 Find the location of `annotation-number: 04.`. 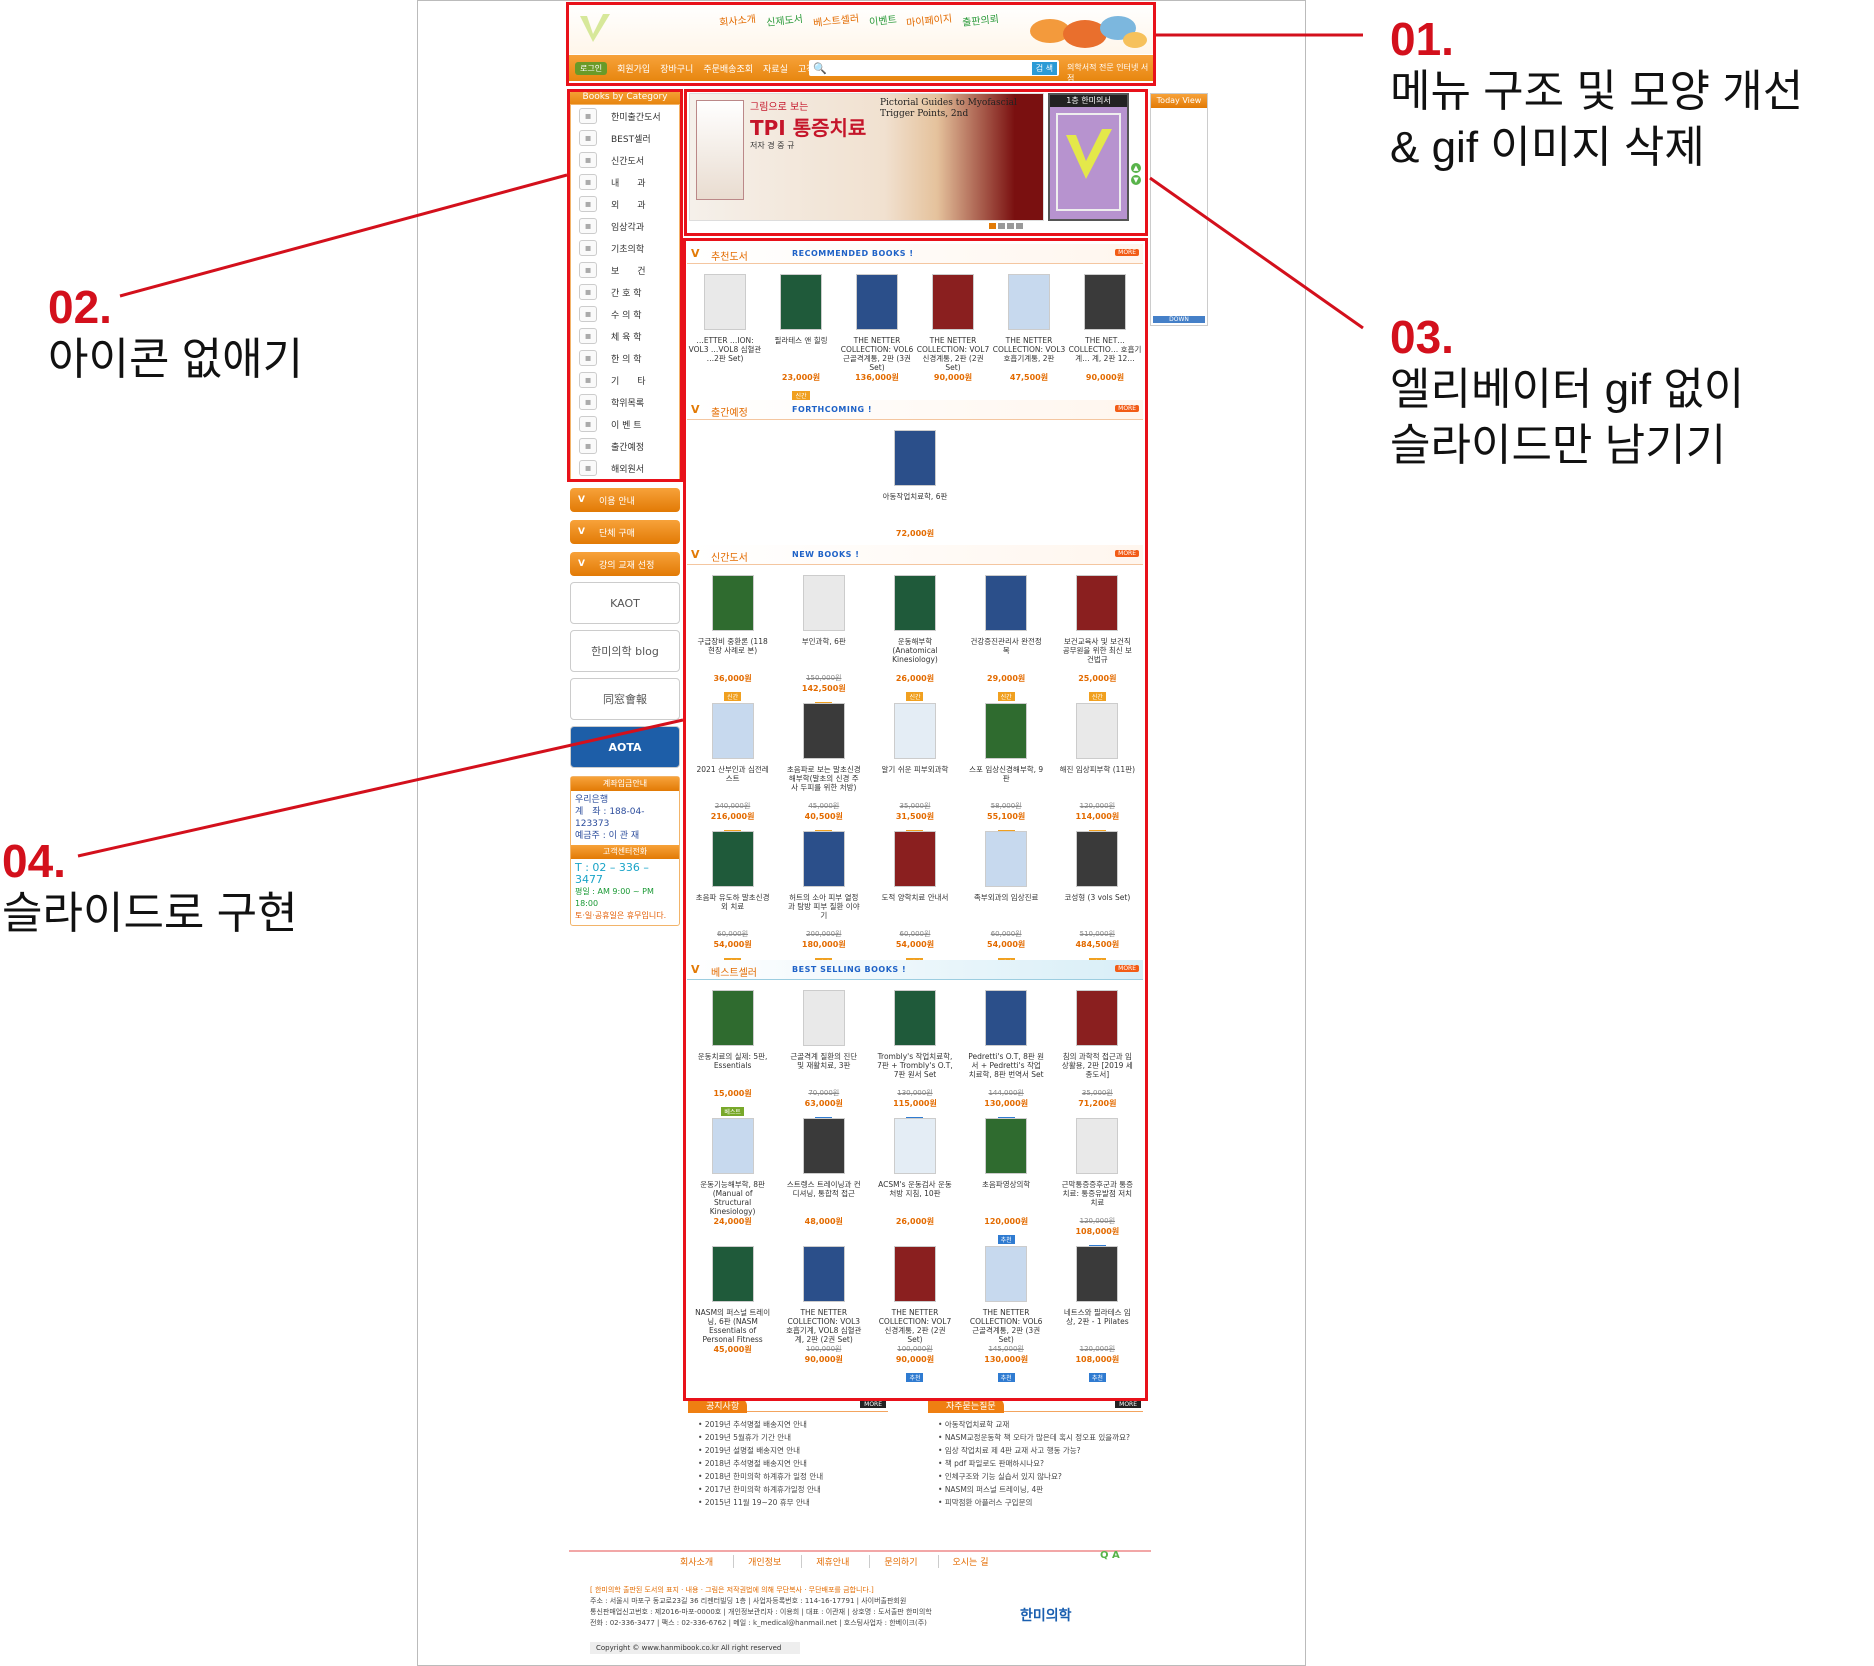

annotation-number: 04. is located at coordinates (34, 861).